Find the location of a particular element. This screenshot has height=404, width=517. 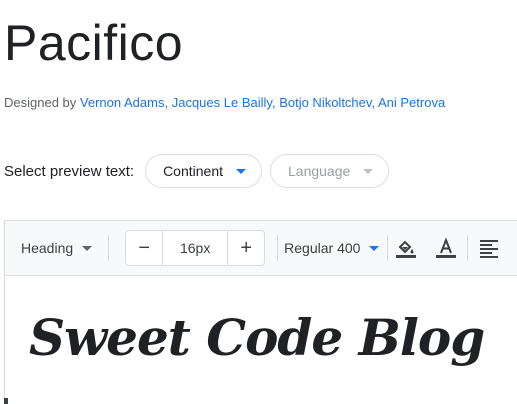

fill-color-icon is located at coordinates (406, 248).